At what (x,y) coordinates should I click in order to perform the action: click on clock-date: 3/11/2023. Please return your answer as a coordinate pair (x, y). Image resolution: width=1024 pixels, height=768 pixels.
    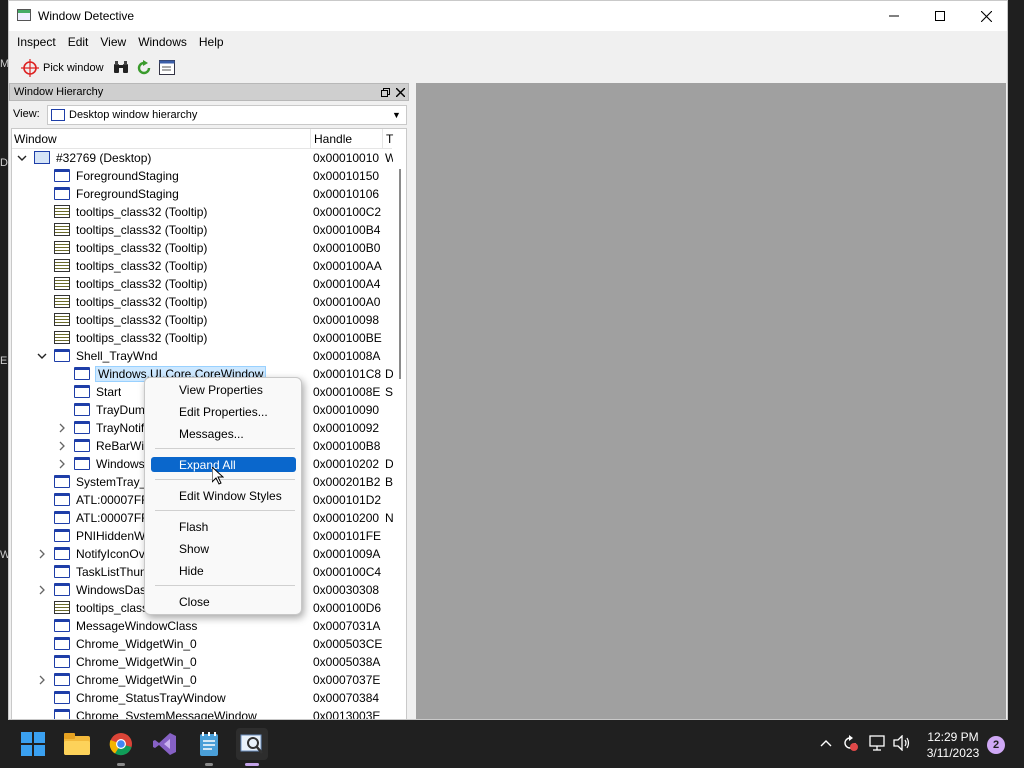
    Looking at the image, I should click on (953, 753).